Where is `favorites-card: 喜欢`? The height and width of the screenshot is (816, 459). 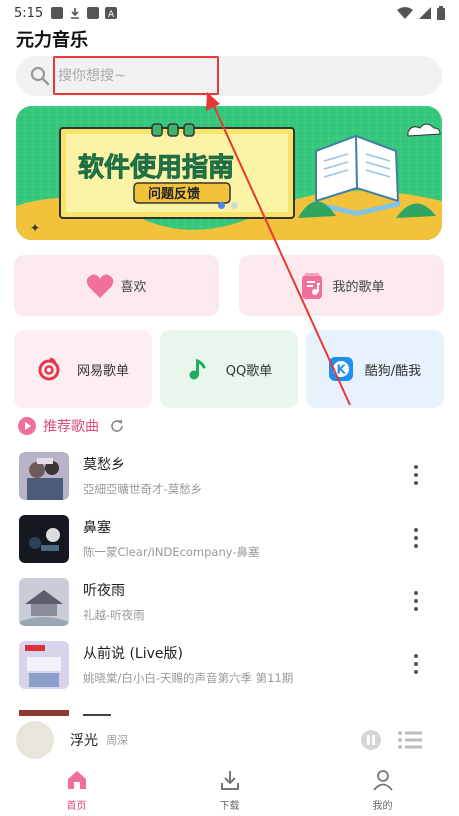
favorites-card: 喜欢 is located at coordinates (116, 285).